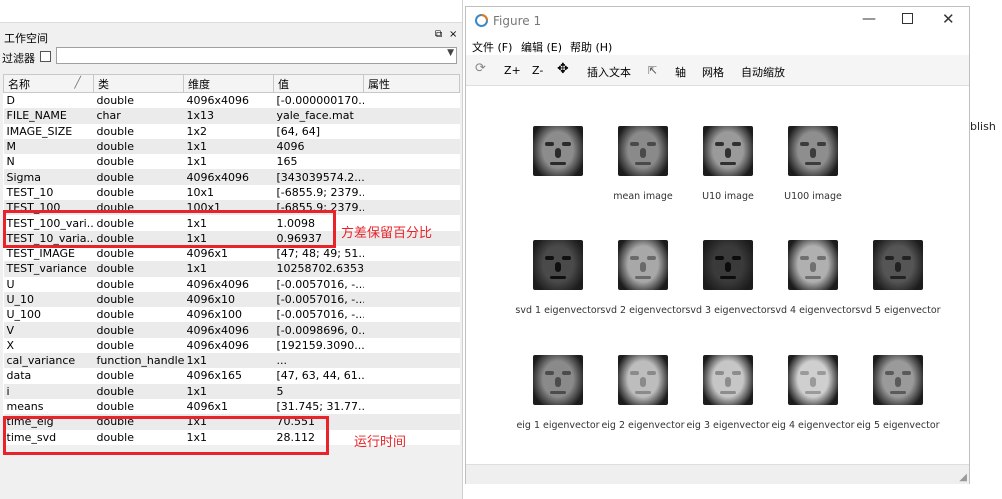  What do you see at coordinates (48, 146) in the screenshot?
I see `cell-name: M` at bounding box center [48, 146].